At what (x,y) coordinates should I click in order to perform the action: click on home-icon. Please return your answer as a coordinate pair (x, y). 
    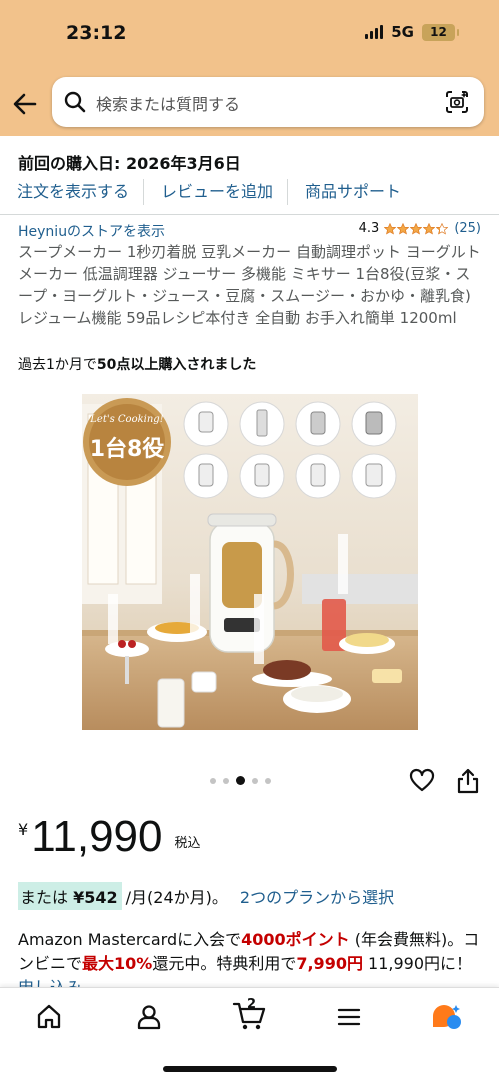
    Looking at the image, I should click on (49, 1017).